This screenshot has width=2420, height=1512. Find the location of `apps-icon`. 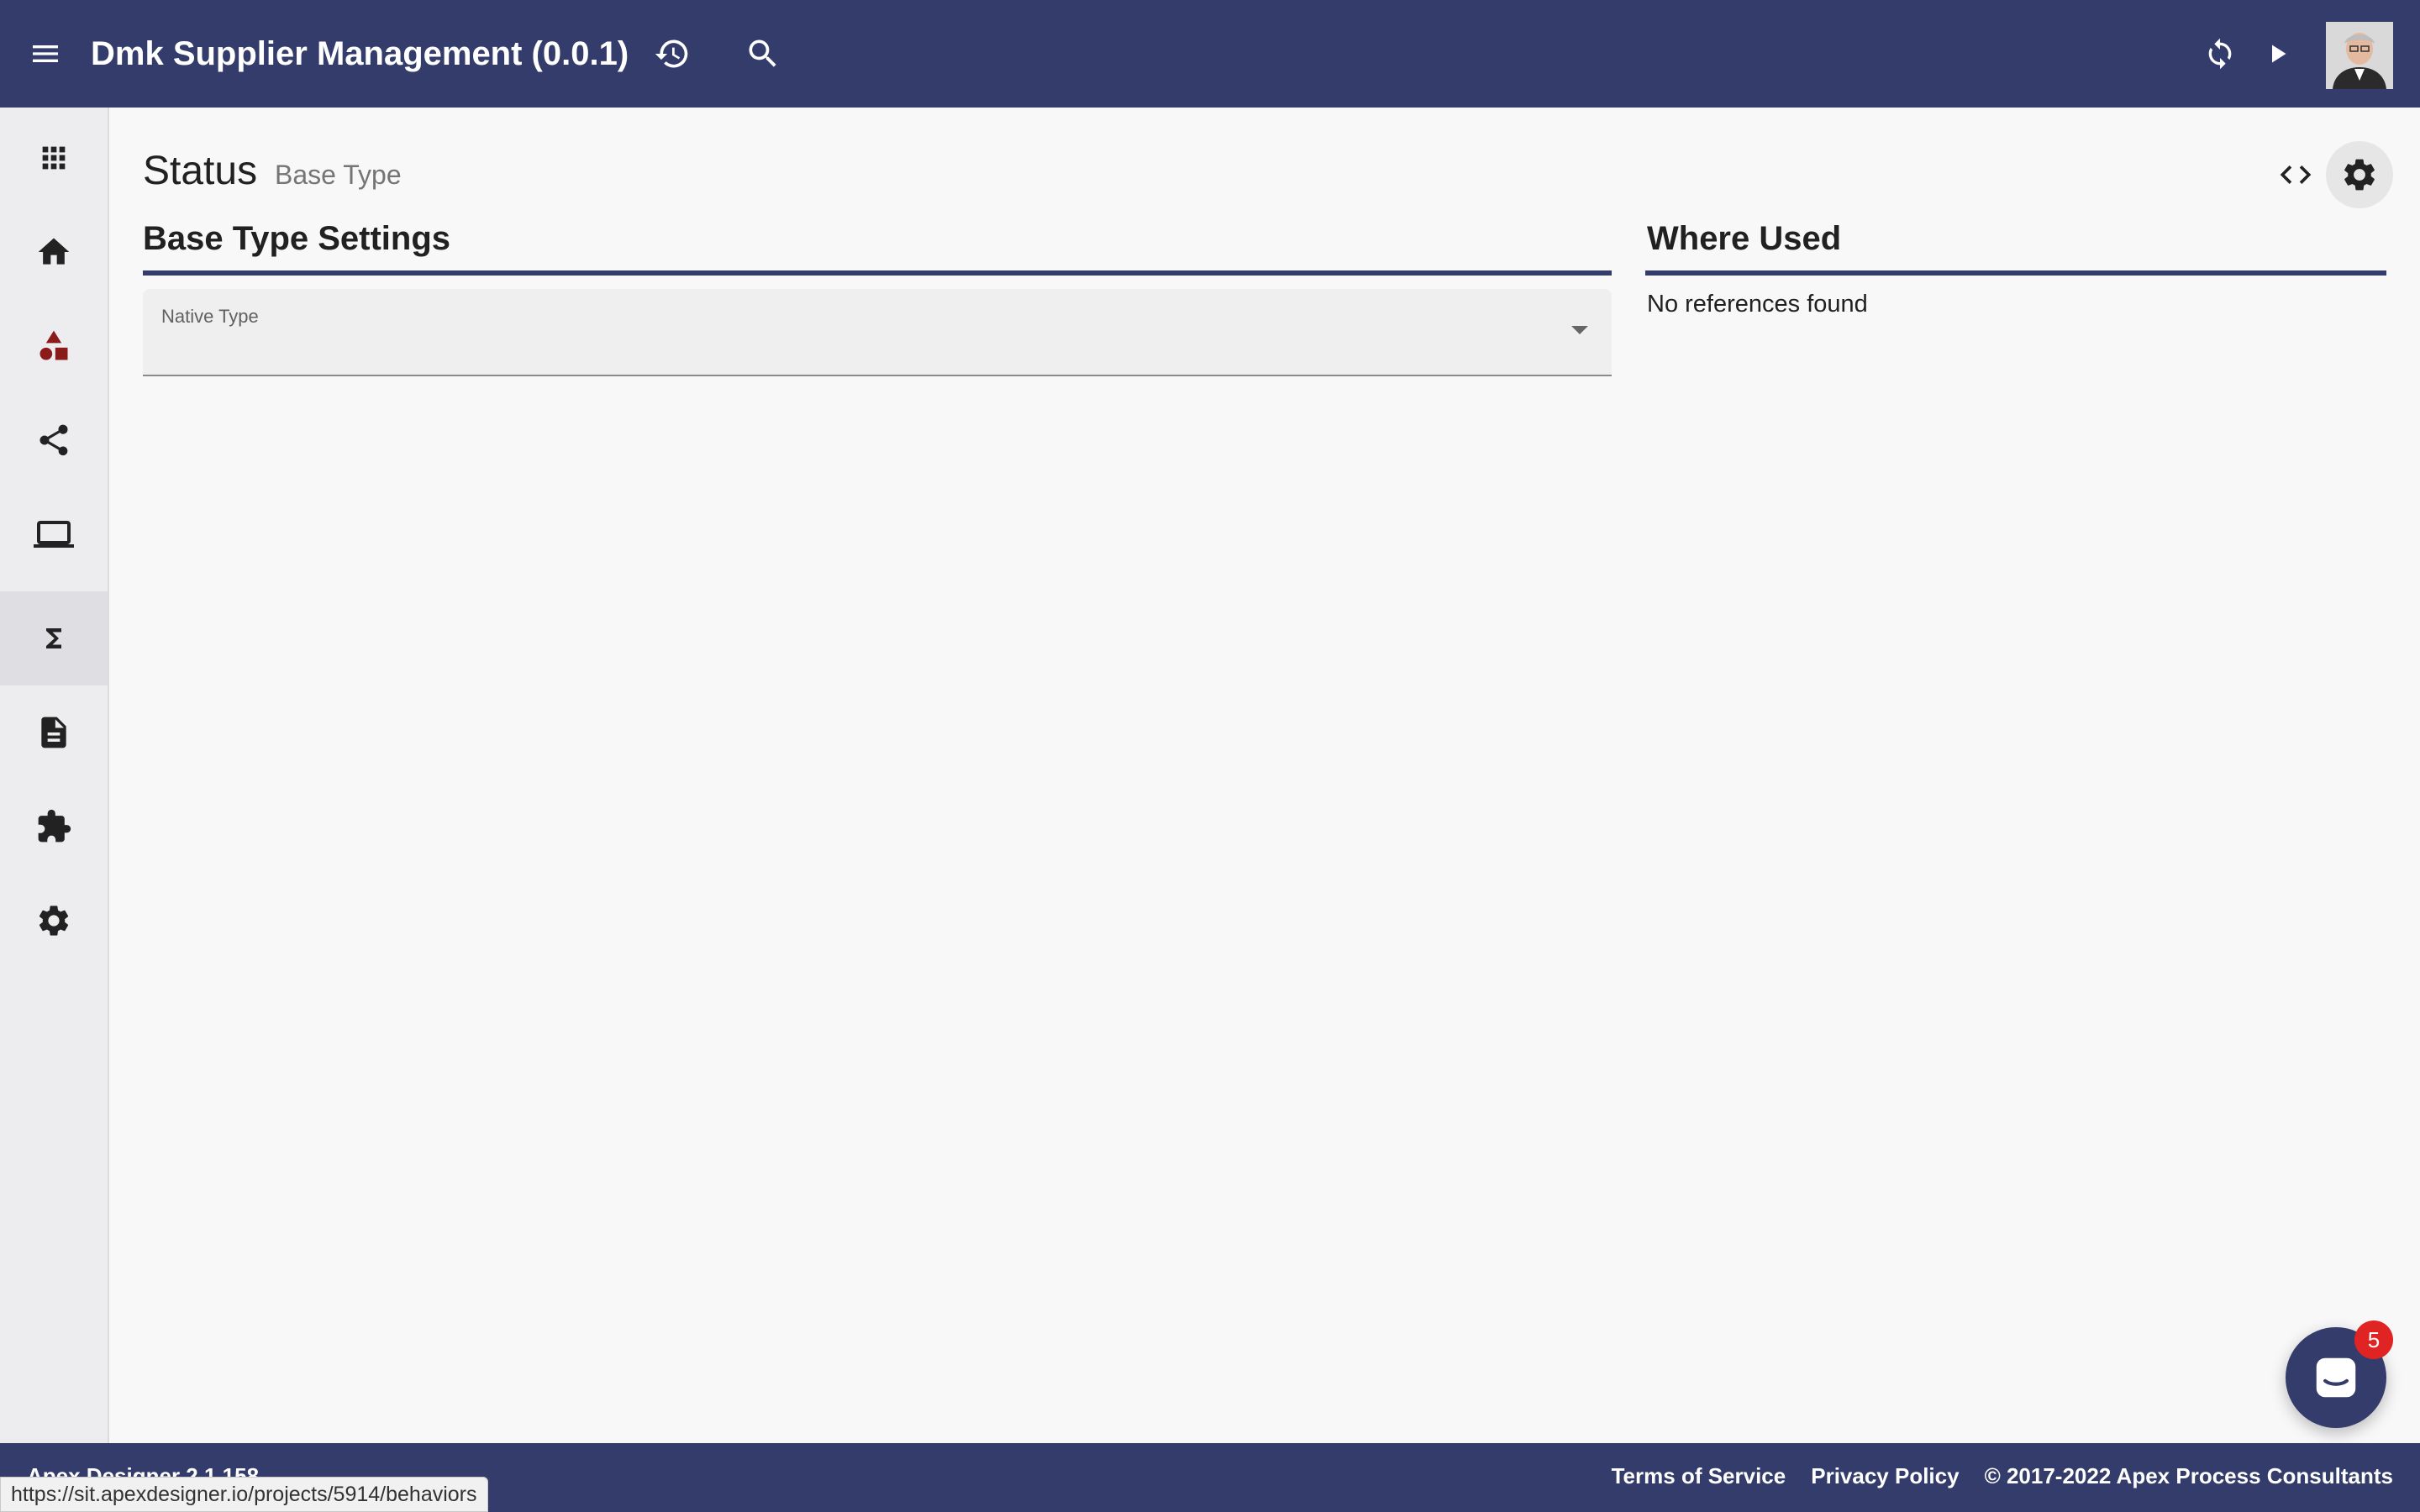

apps-icon is located at coordinates (54, 158).